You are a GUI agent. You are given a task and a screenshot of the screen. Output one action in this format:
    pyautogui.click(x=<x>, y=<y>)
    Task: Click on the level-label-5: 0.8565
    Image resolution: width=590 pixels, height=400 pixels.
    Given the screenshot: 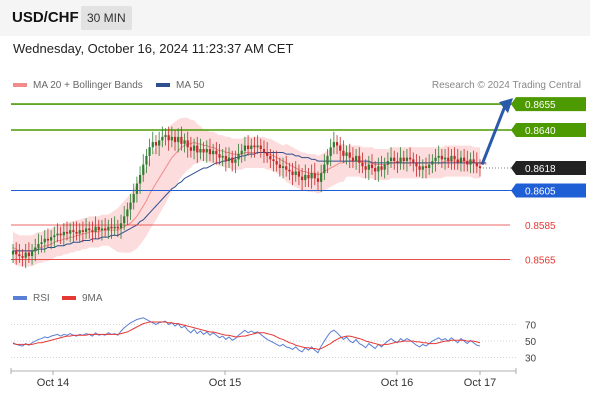 What is the action you would take?
    pyautogui.click(x=540, y=261)
    